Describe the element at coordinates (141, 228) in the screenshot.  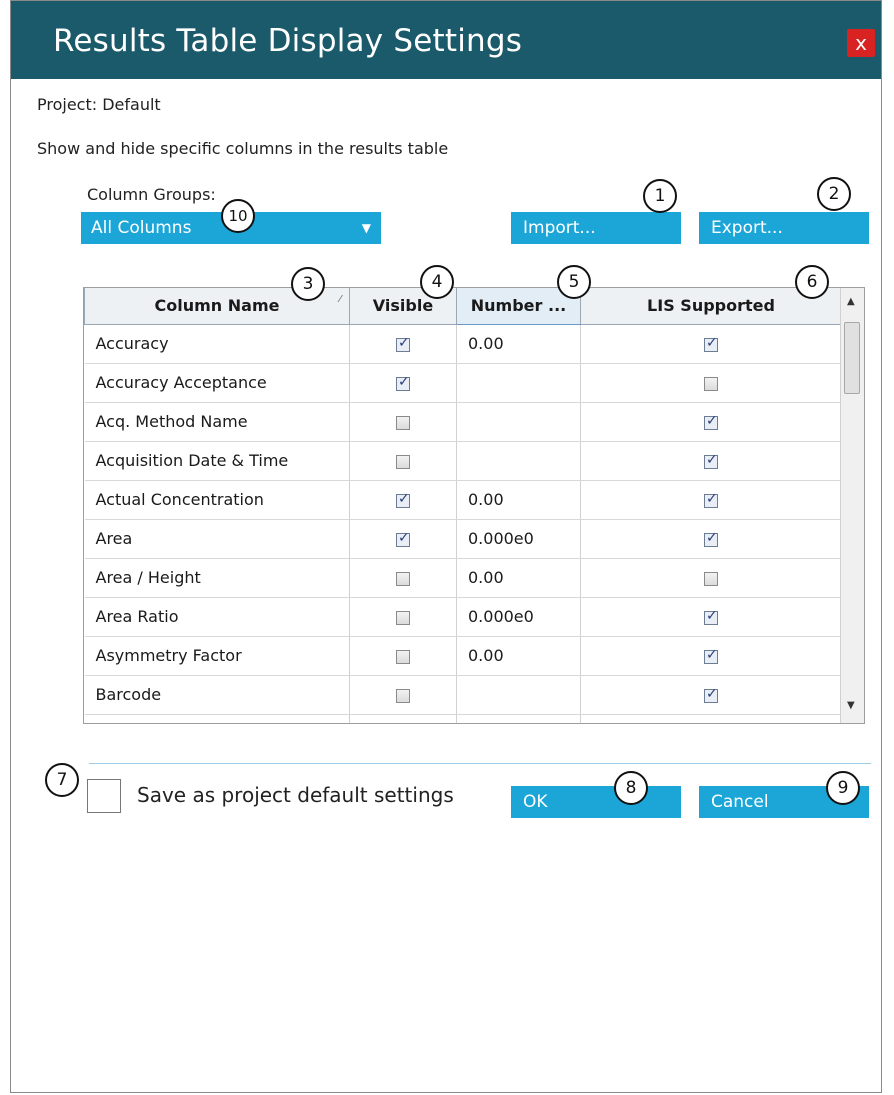
I see `column-groups-selected: All Columns` at that location.